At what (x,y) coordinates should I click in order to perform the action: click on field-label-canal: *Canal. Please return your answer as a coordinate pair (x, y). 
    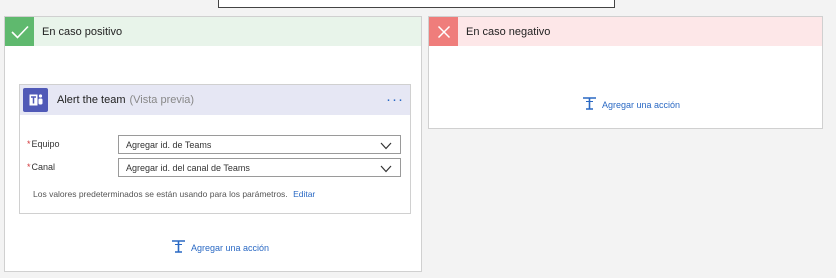
    Looking at the image, I should click on (41, 167).